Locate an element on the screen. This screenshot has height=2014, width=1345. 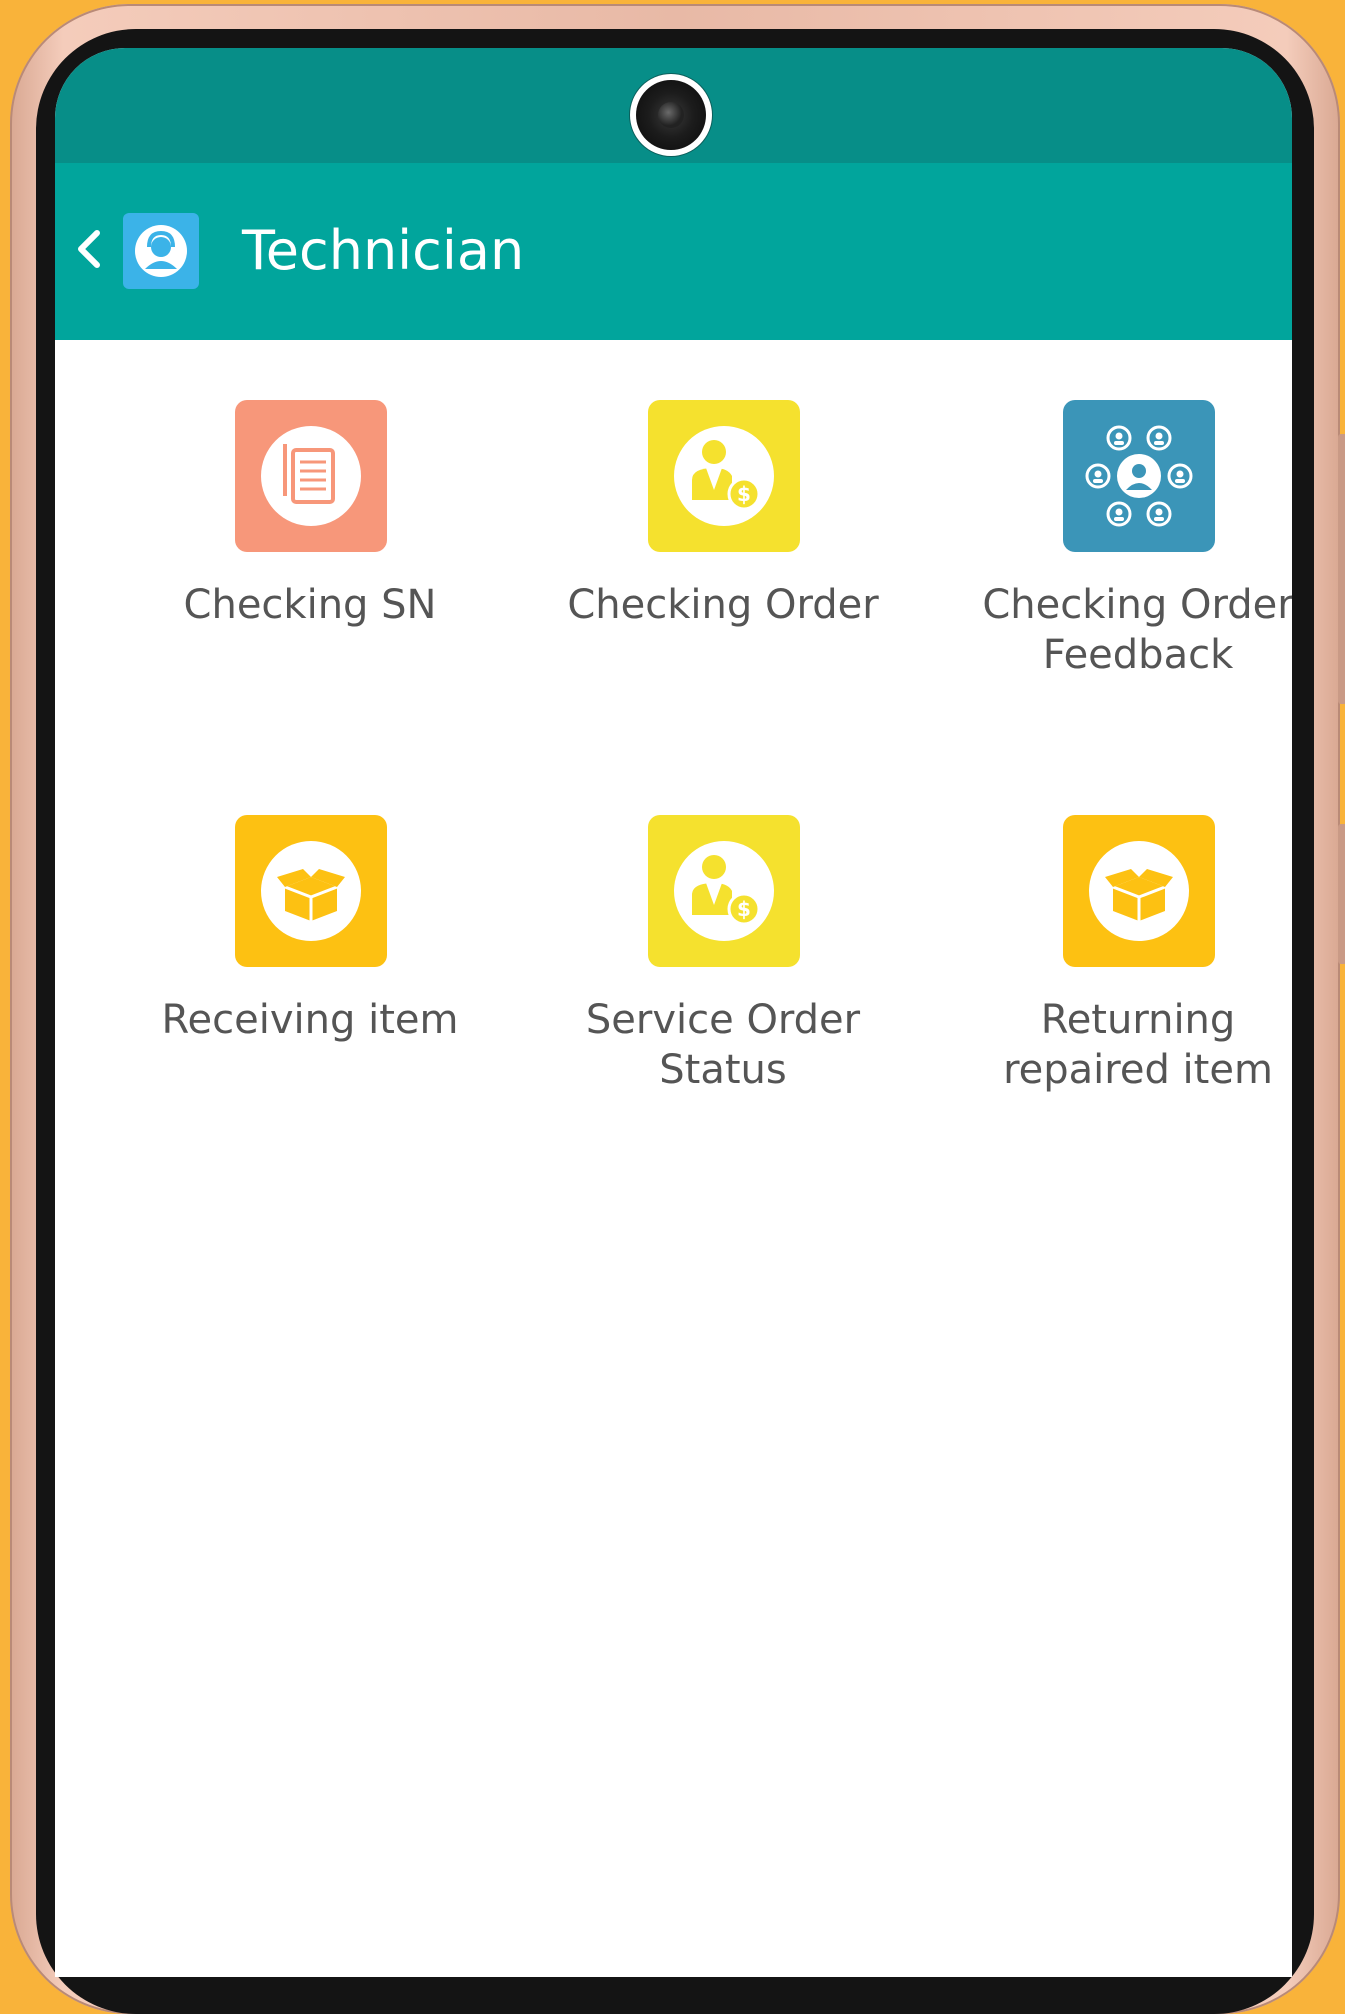
power-button is located at coordinates (1341, 894).